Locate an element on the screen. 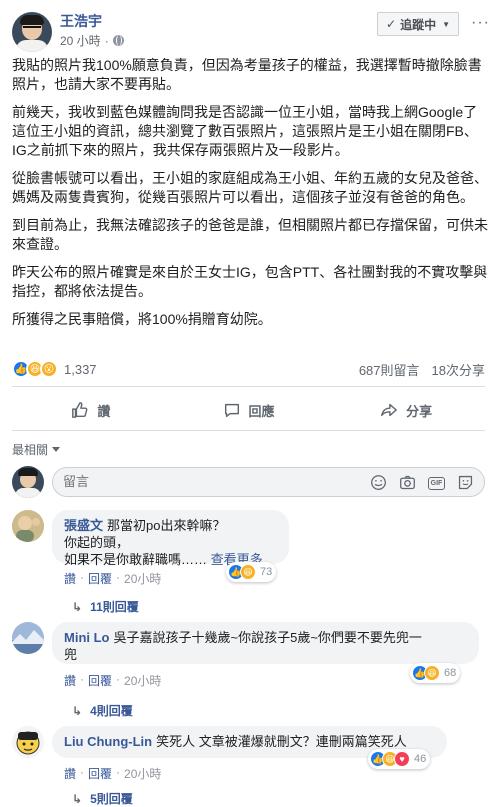  love-reaction-icon: ♥ is located at coordinates (402, 759).